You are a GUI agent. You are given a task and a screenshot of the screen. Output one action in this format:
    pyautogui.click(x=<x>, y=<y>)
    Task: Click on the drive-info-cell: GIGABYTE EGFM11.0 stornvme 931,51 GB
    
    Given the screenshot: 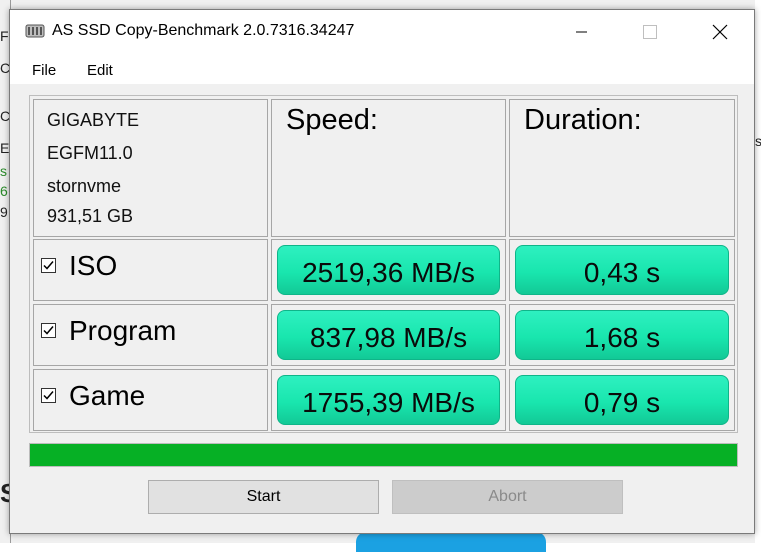 What is the action you would take?
    pyautogui.click(x=150, y=168)
    